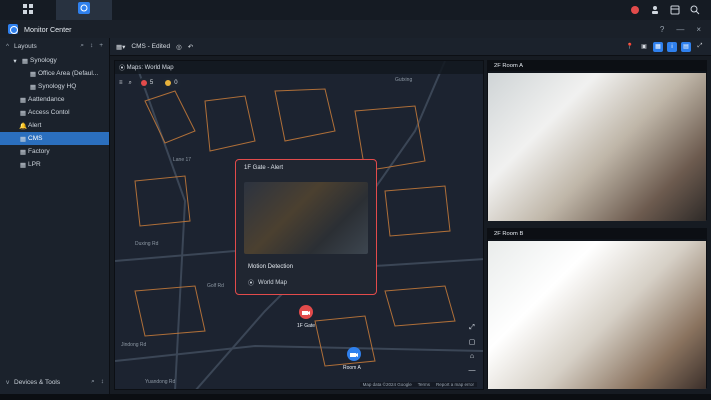 The image size is (711, 400). I want to click on yellow-alert-value: 0, so click(176, 83).